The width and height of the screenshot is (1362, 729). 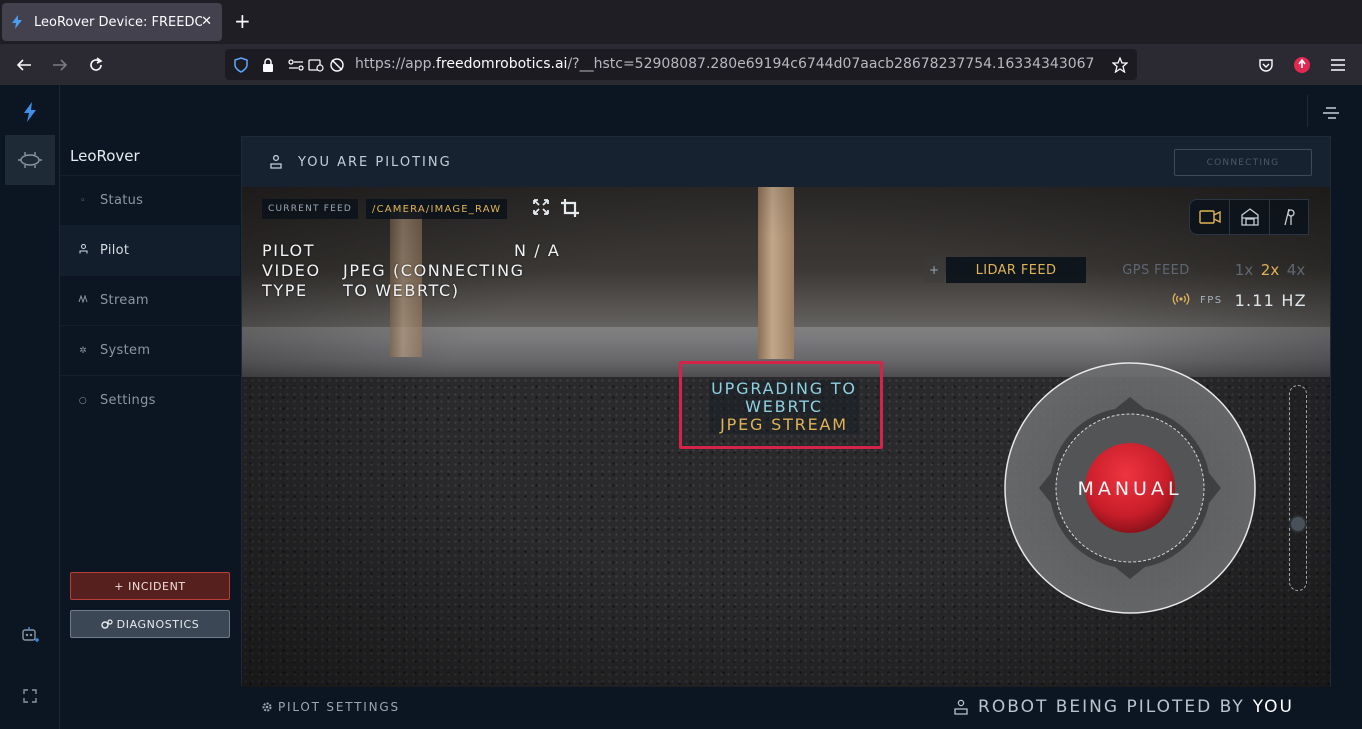 What do you see at coordinates (401, 290) in the screenshot?
I see `video-type-value-cont: TO WEBRTC)` at bounding box center [401, 290].